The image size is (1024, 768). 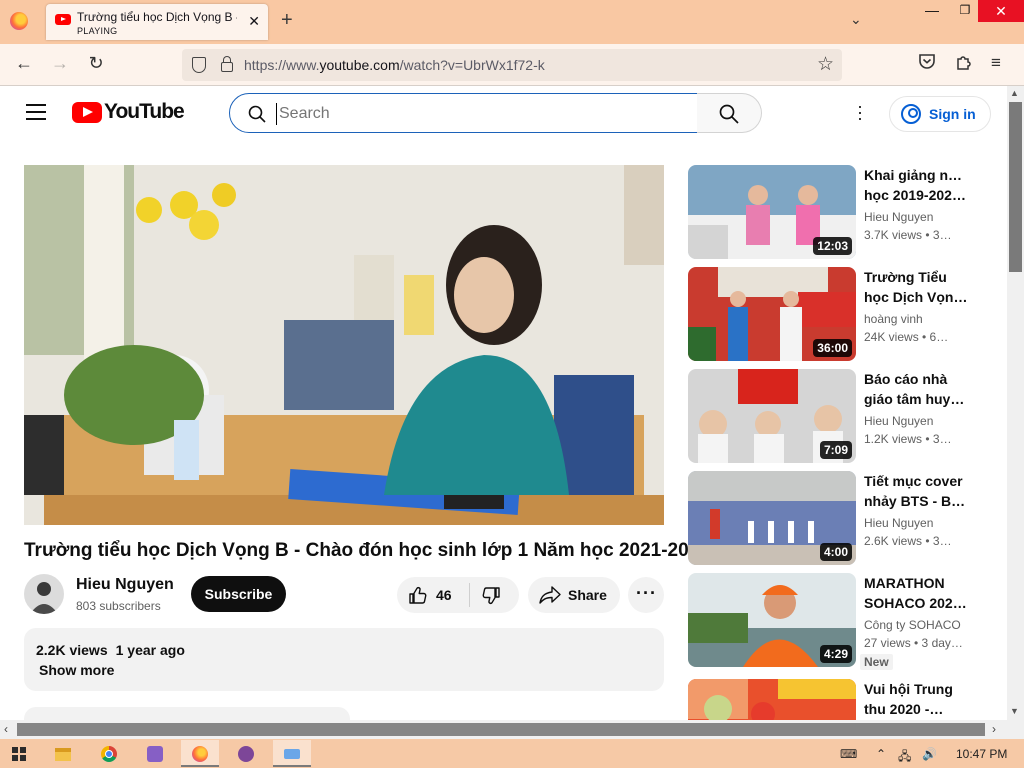 I want to click on taskbar-keyboard-app, so click(x=292, y=753).